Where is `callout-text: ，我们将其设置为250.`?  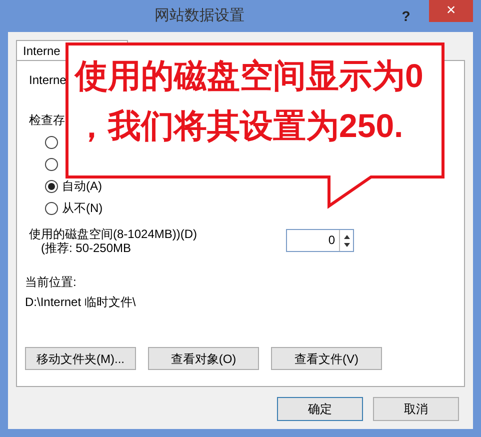 callout-text: ，我们将其设置为250. is located at coordinates (239, 126).